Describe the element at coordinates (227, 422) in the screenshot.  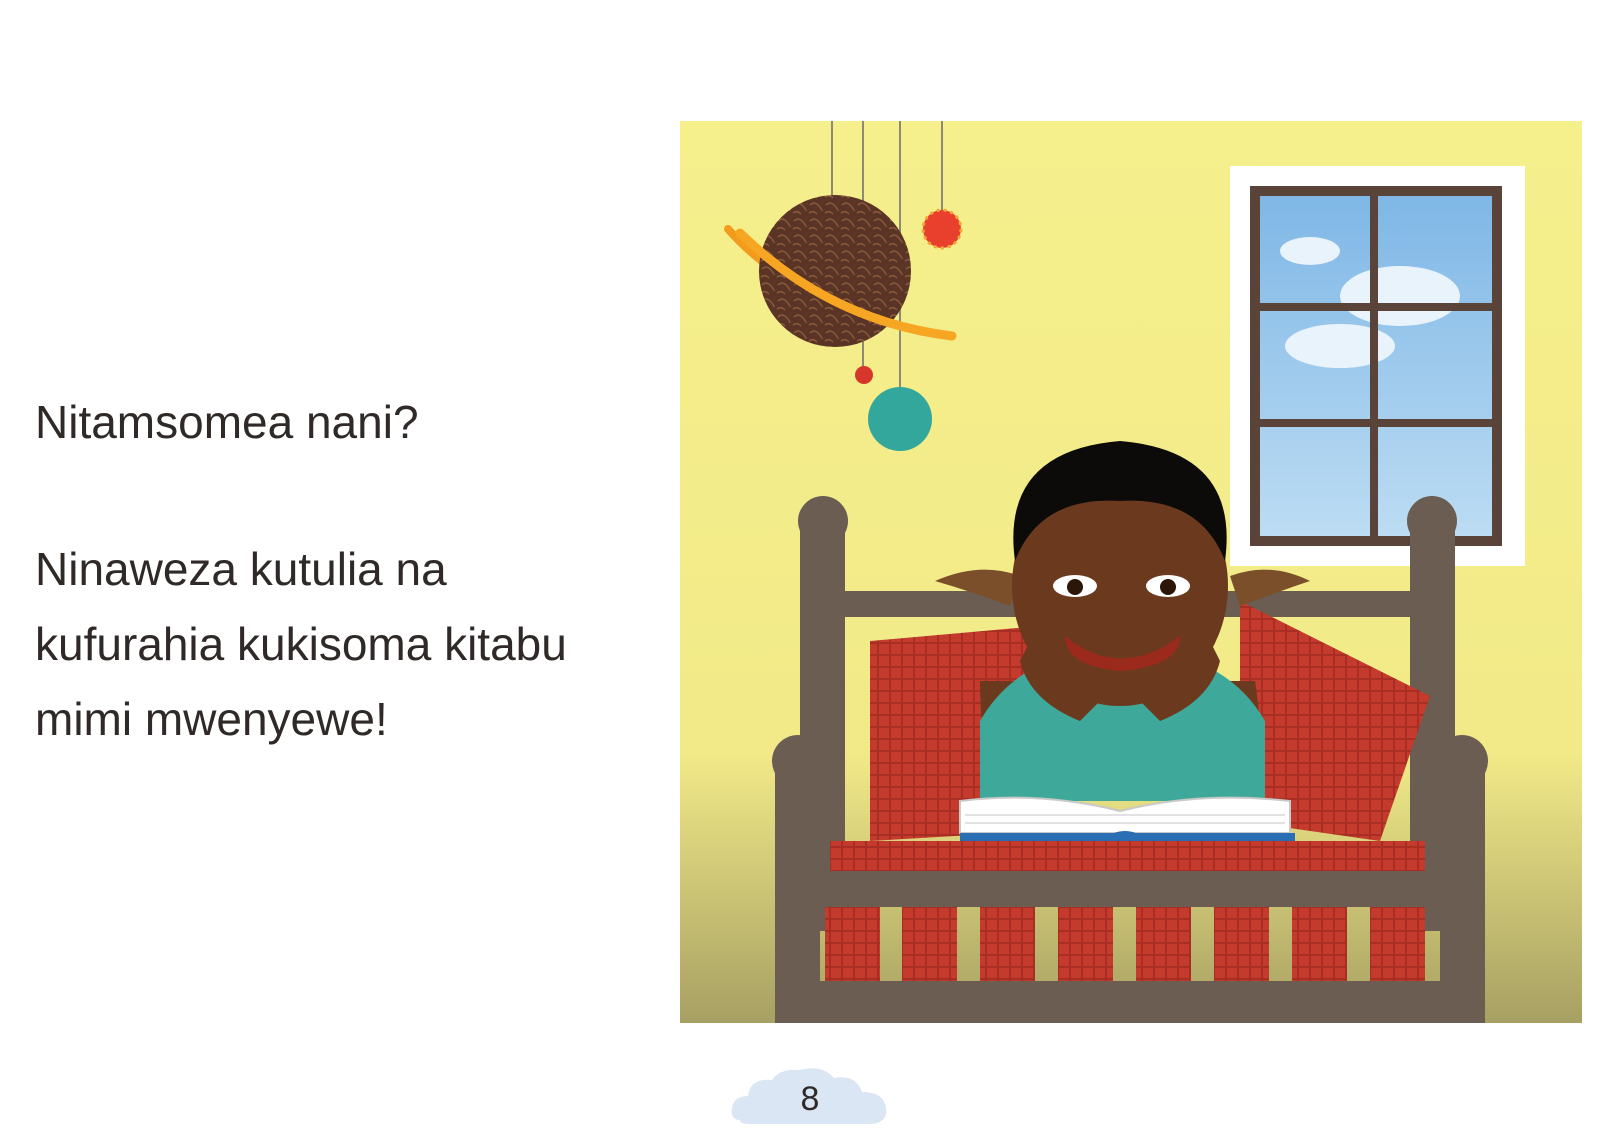
I see `question-line: Nitamsomea nani?` at that location.